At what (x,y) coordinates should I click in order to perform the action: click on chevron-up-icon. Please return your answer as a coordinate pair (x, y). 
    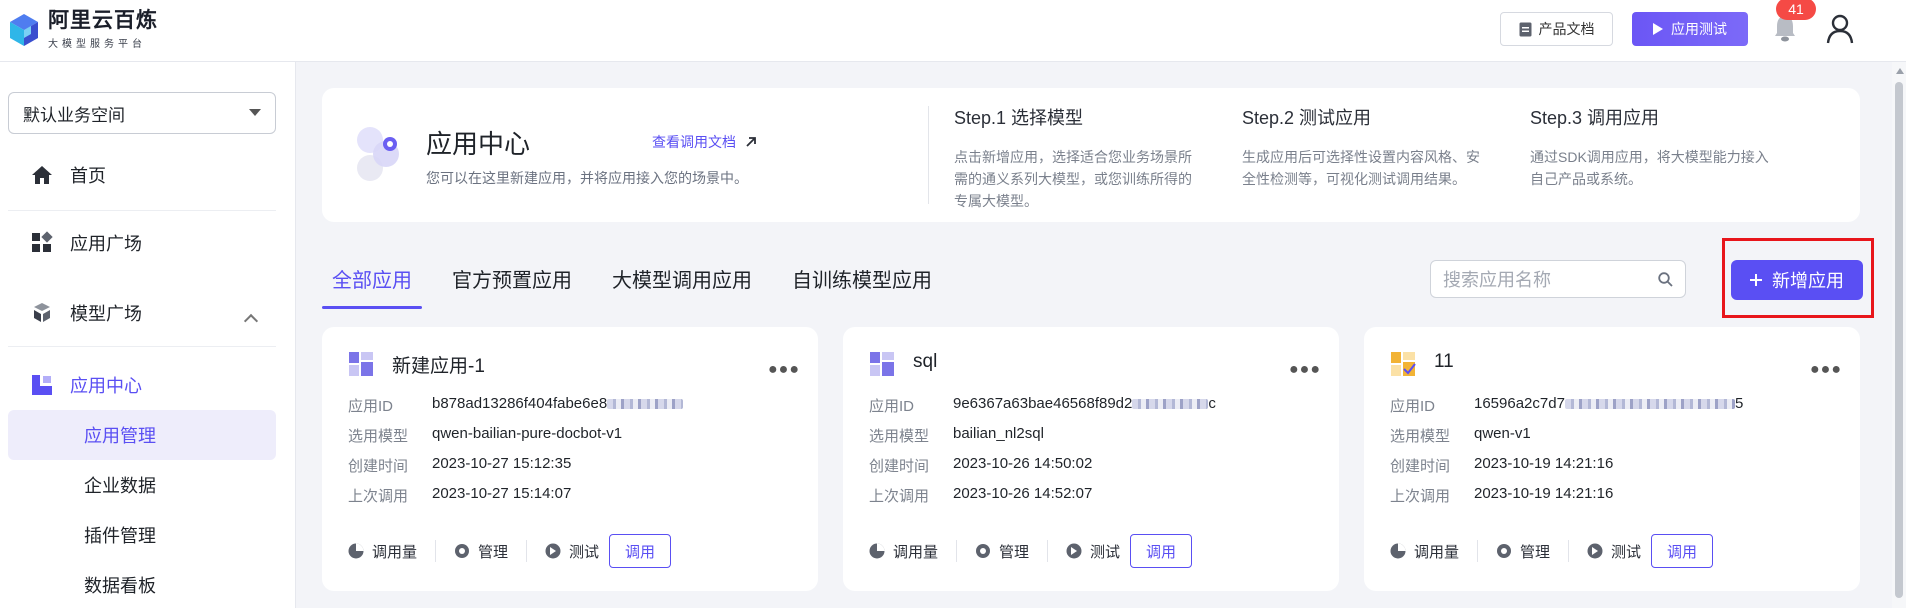
    Looking at the image, I should click on (251, 321).